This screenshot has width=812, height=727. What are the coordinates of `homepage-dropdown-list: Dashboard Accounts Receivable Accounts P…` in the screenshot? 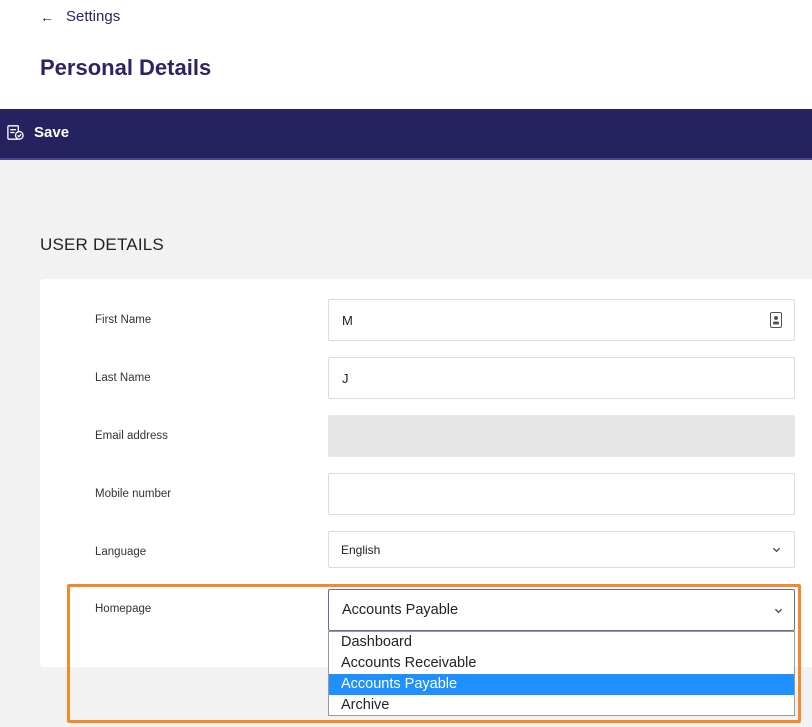 It's located at (561, 673).